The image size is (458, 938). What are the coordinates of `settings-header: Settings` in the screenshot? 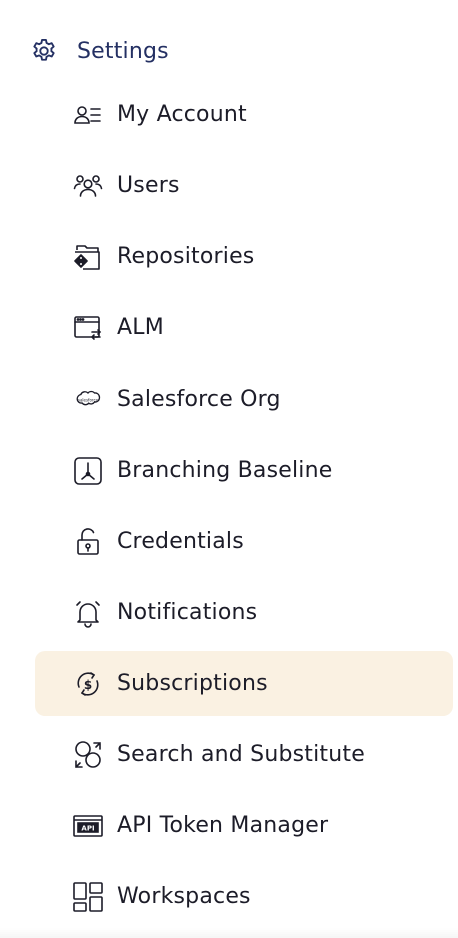 It's located at (99, 51).